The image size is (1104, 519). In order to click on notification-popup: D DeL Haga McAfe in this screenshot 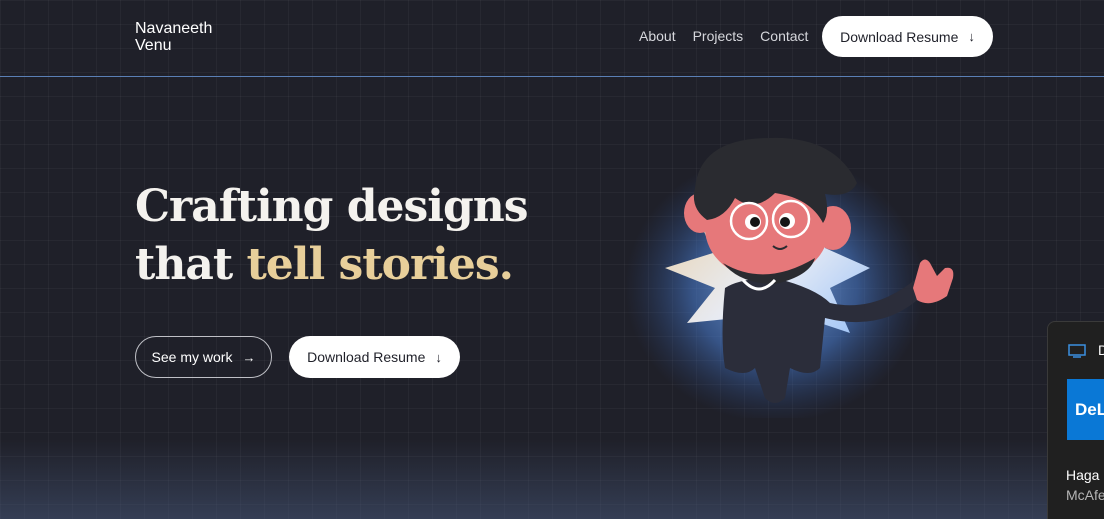, I will do `click(1075, 420)`.